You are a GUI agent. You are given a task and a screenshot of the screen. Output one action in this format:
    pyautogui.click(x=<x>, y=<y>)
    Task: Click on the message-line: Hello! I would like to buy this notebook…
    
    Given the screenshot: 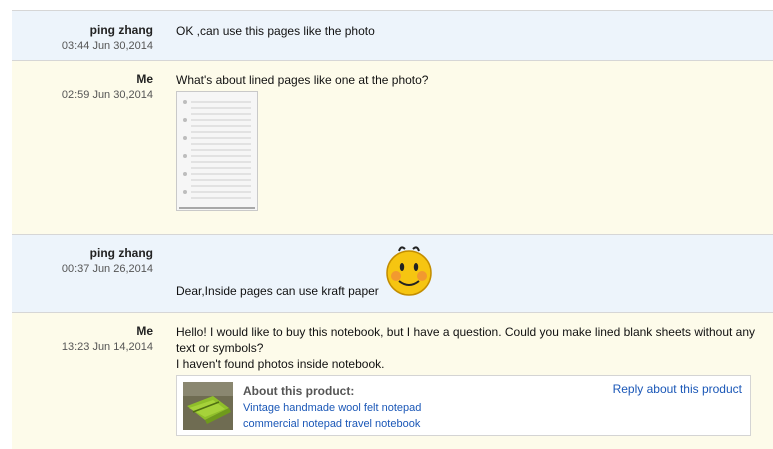 What is the action you would take?
    pyautogui.click(x=466, y=340)
    